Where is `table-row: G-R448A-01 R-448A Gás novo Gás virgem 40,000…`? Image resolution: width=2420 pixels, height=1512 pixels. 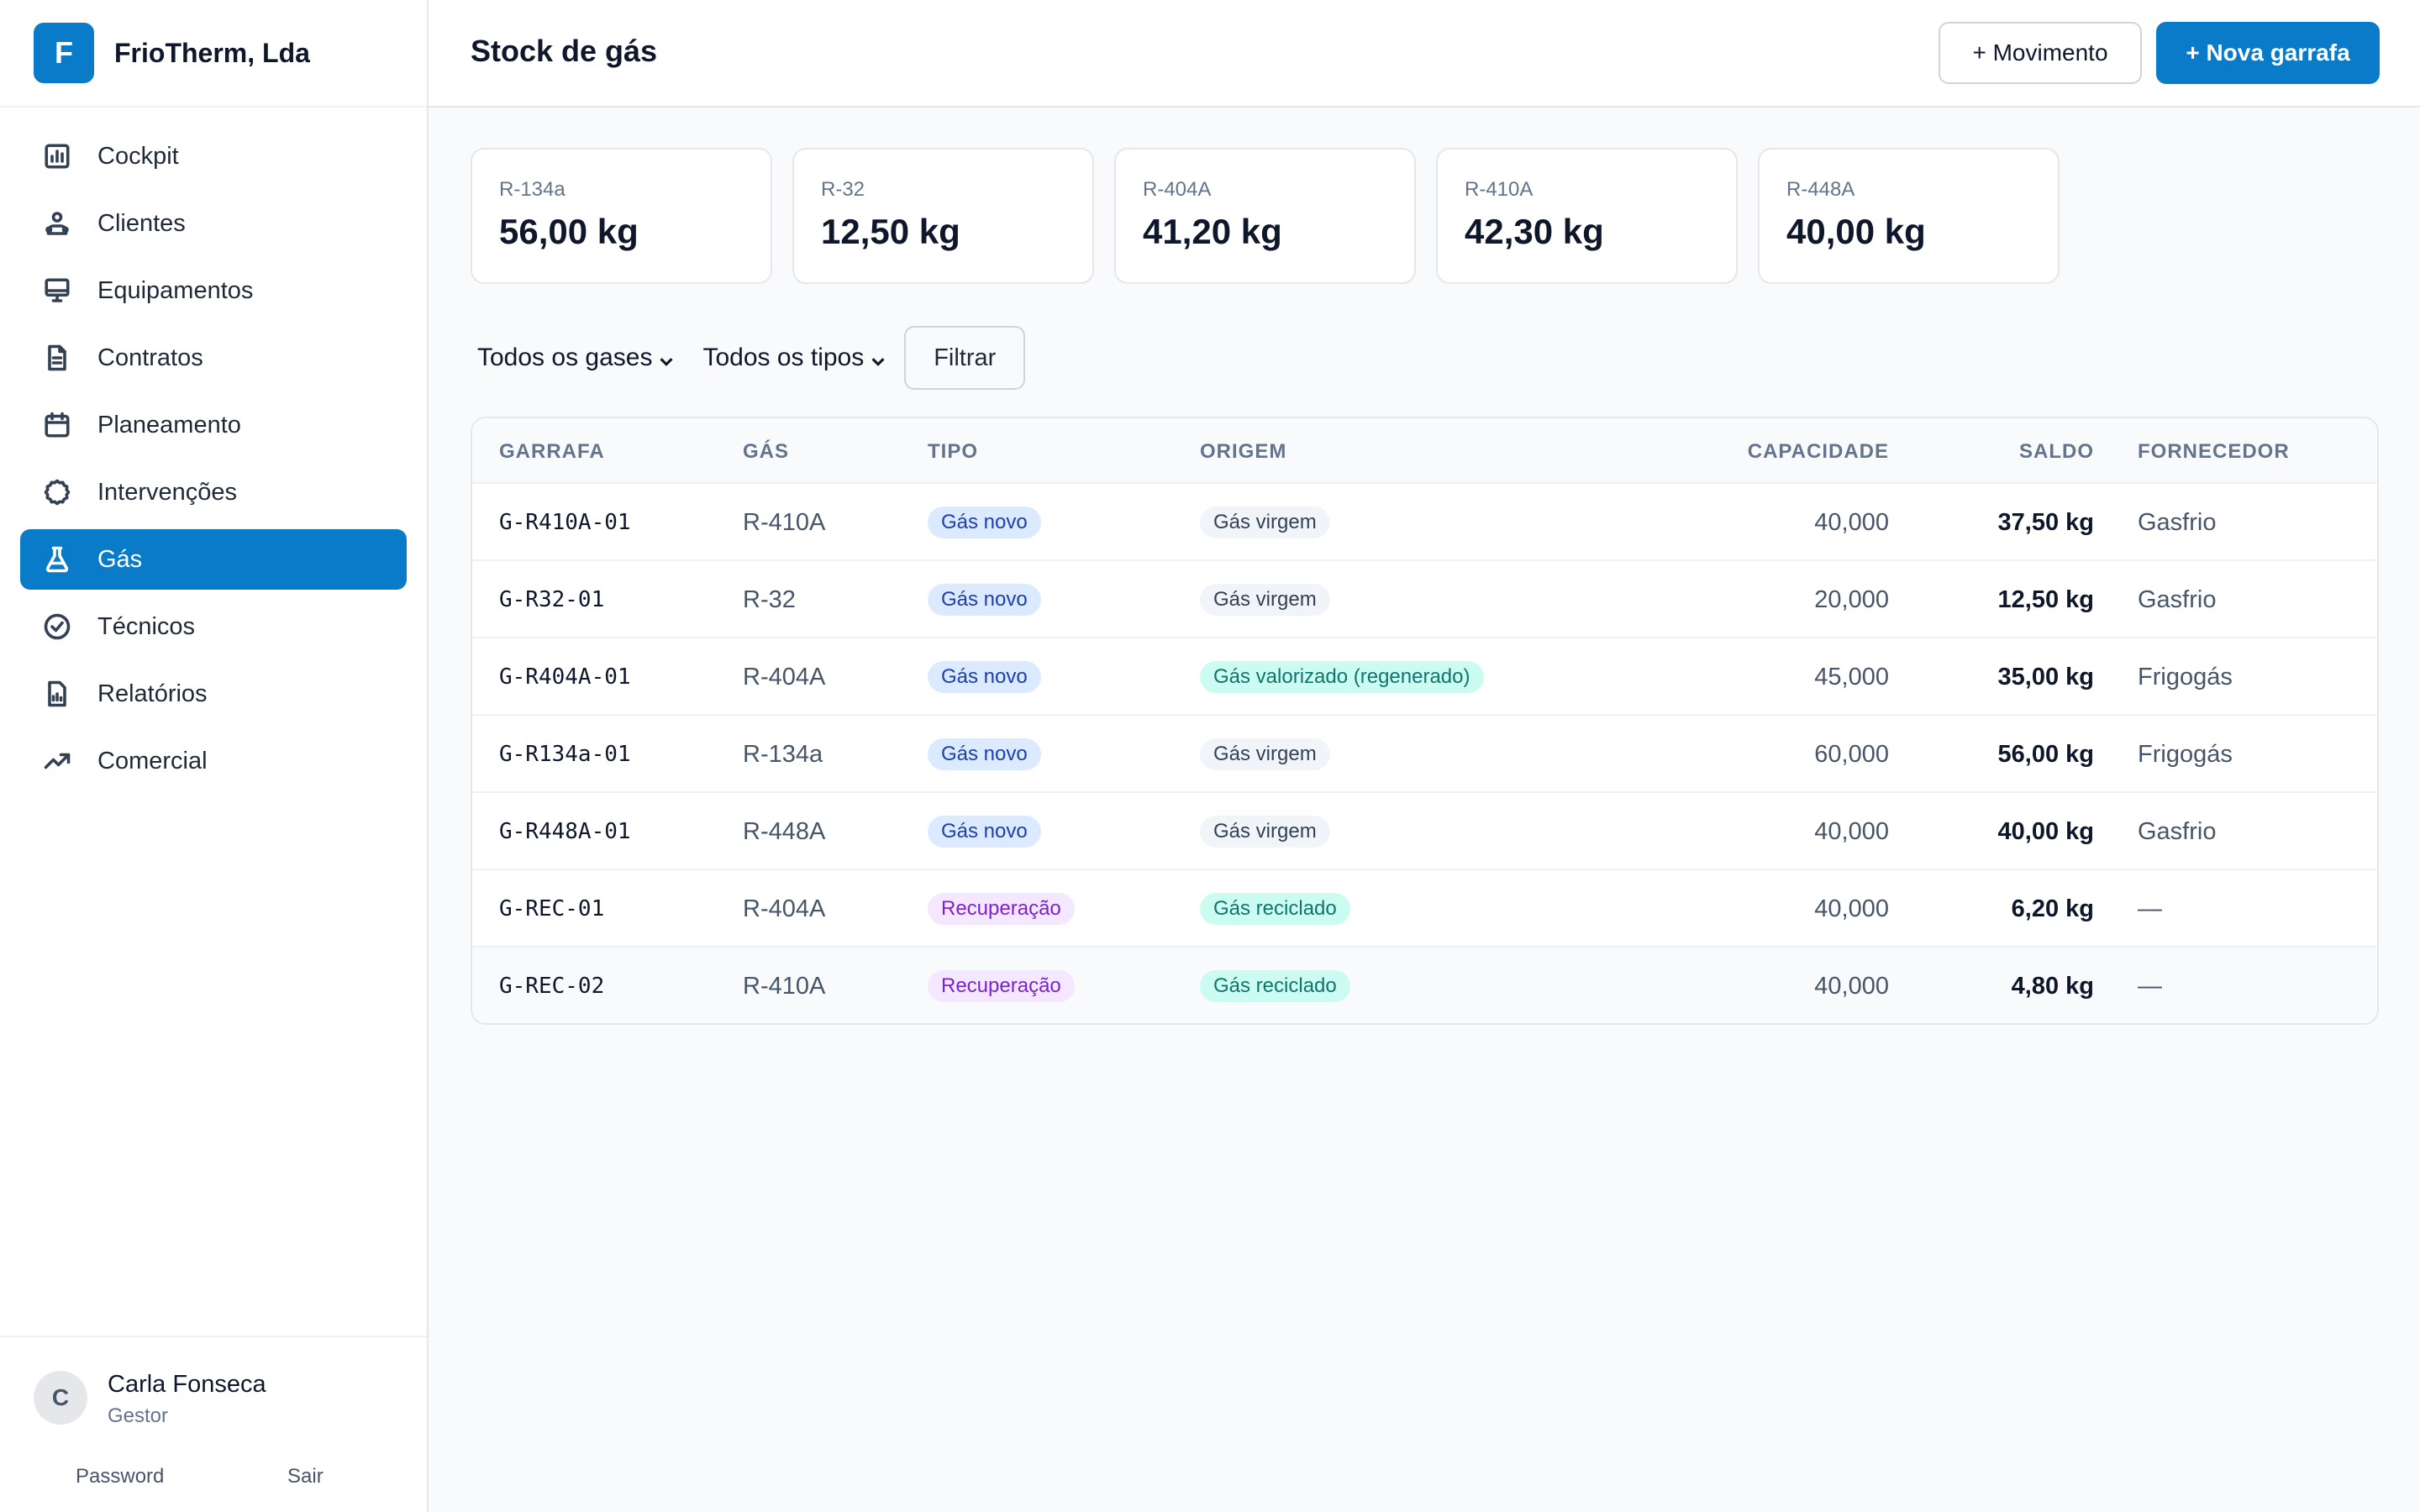
table-row: G-R448A-01 R-448A Gás novo Gás virgem 40,000… is located at coordinates (1424, 831).